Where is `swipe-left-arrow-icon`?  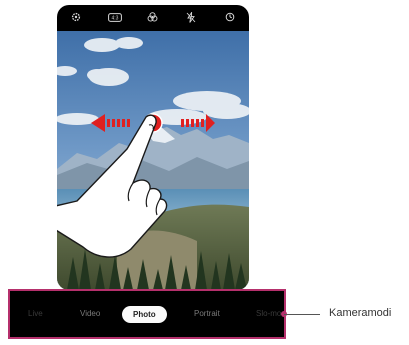
swipe-left-arrow-icon is located at coordinates (110, 123).